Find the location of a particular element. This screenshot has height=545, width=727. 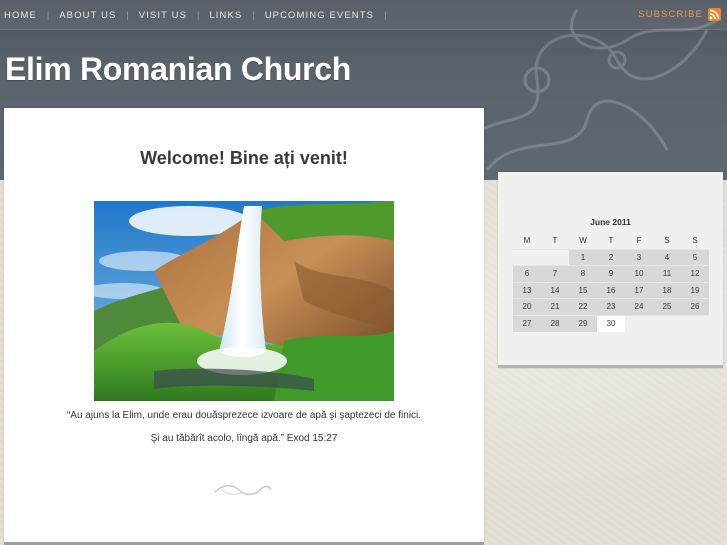

calendar-week-row: 20 21 22 23 24 25 26 is located at coordinates (611, 306).